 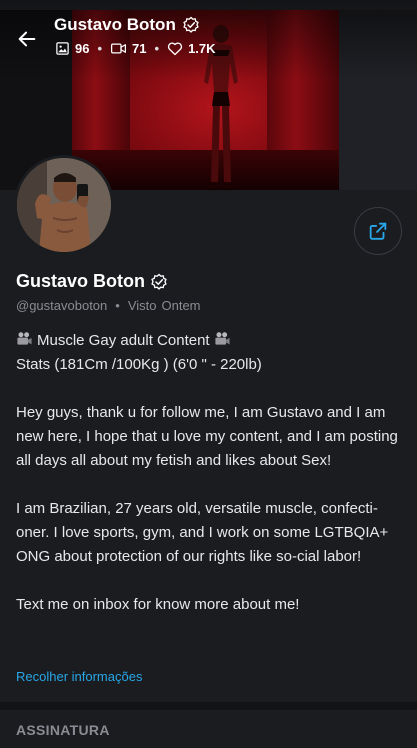 I want to click on title-row: Gustavo Boton, so click(x=127, y=25).